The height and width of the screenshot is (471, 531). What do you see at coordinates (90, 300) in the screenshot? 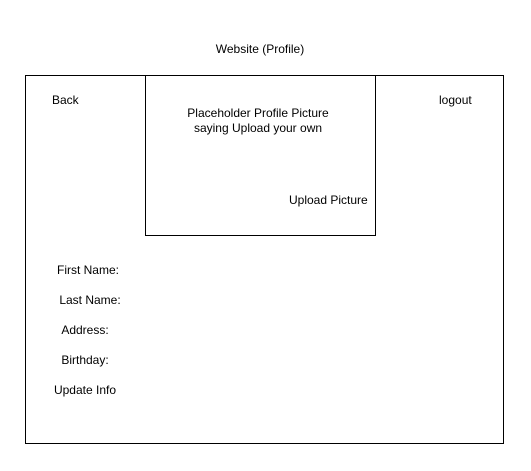
I see `last-name-label: Last Name:` at bounding box center [90, 300].